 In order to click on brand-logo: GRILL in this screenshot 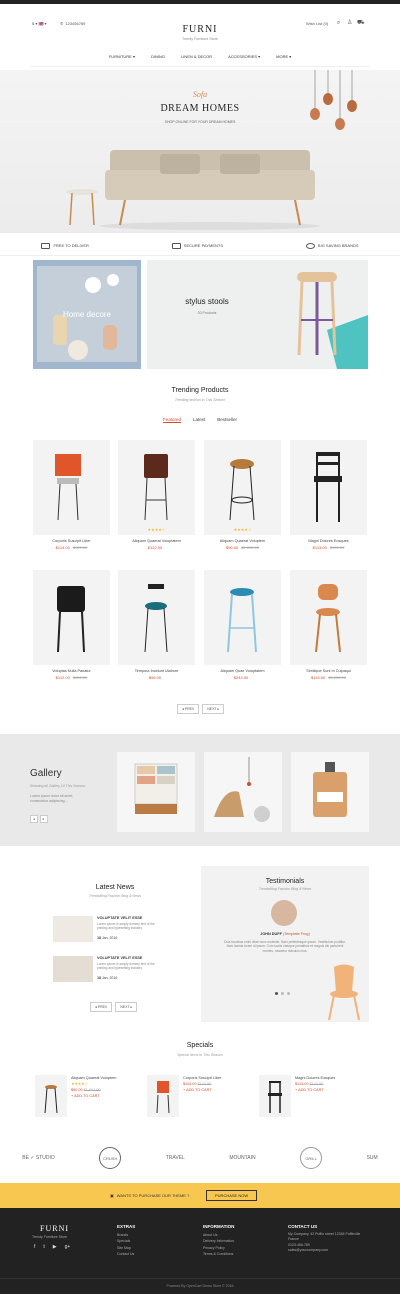, I will do `click(311, 1158)`.